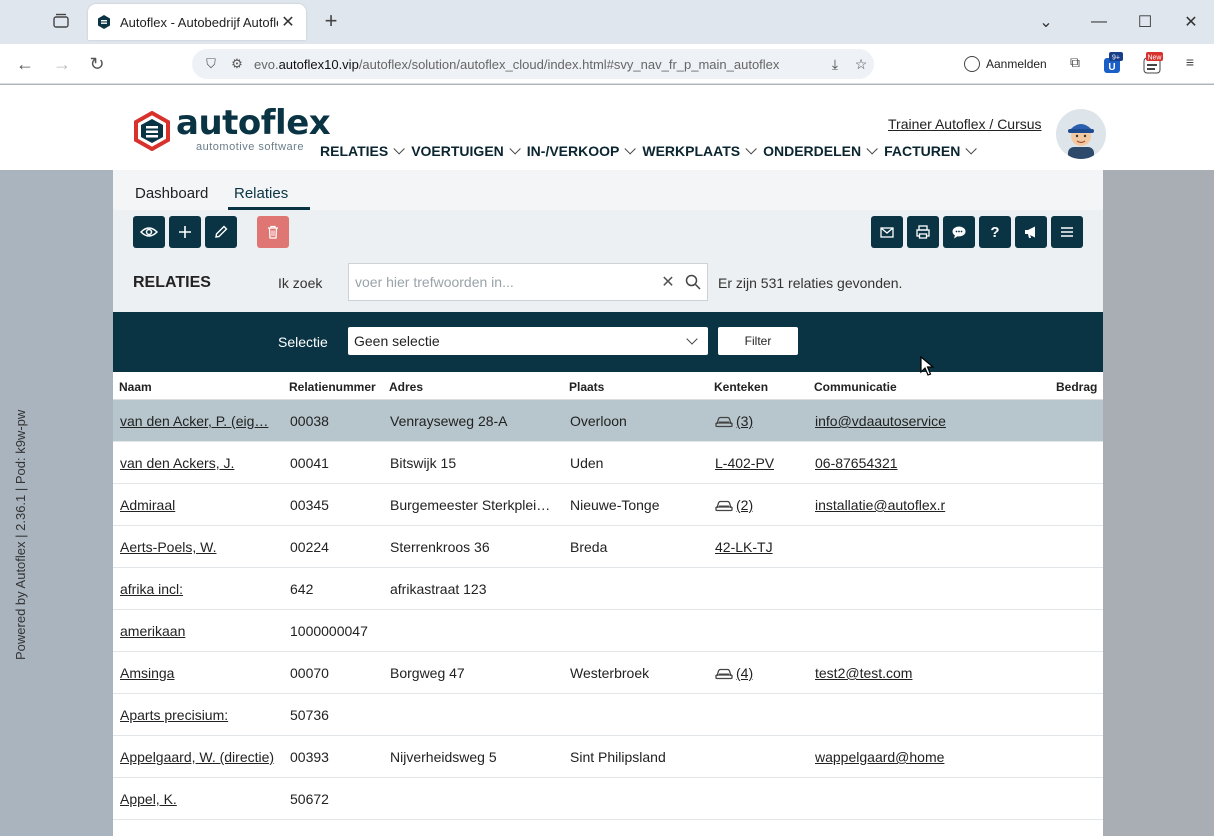  What do you see at coordinates (61, 21) in the screenshot?
I see `tab-list-icon` at bounding box center [61, 21].